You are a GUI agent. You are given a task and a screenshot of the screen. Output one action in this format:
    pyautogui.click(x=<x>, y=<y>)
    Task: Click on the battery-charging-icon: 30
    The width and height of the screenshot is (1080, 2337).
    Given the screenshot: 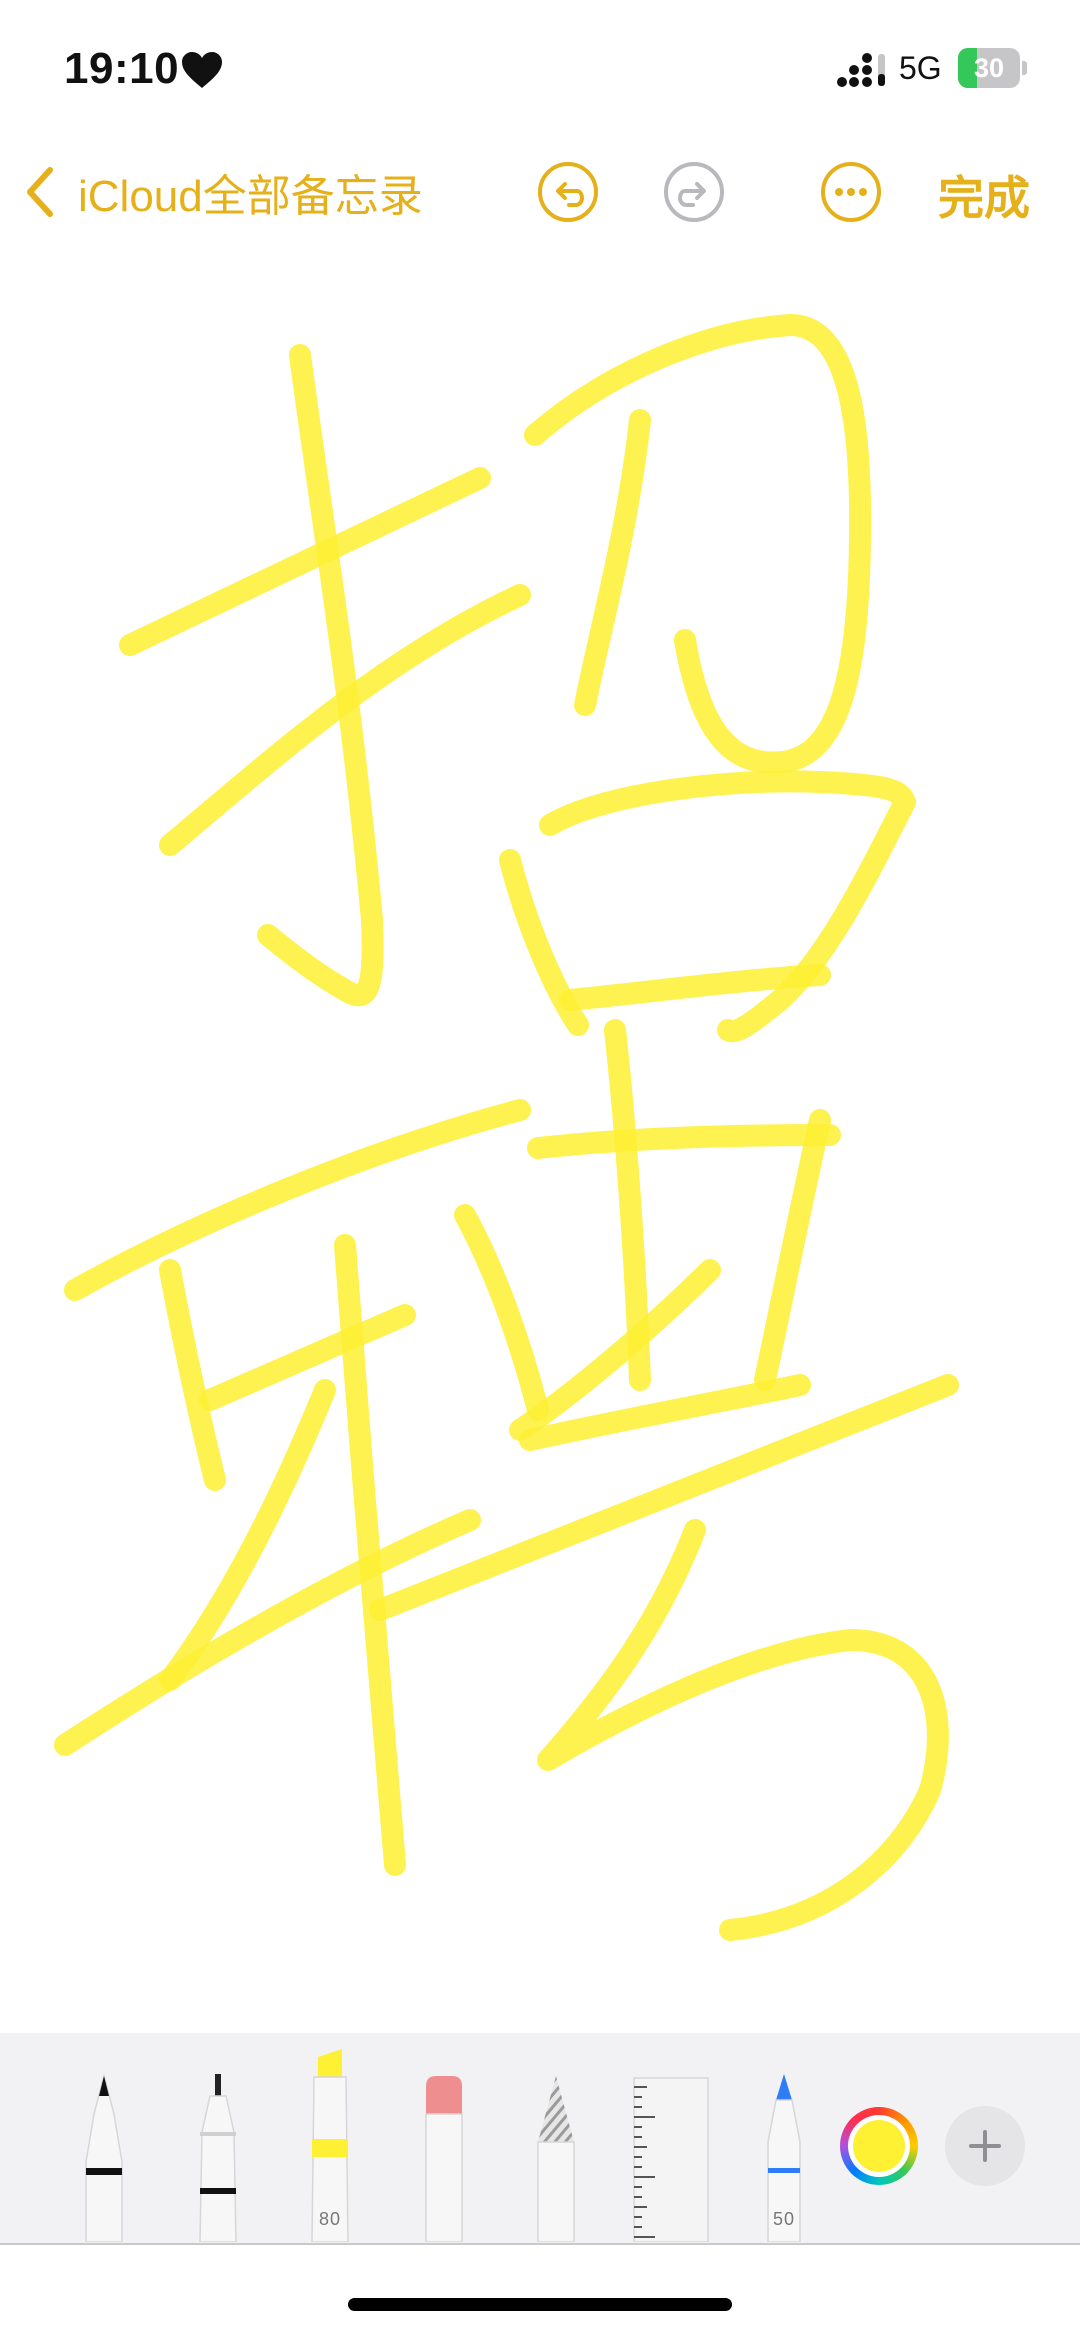 What is the action you would take?
    pyautogui.click(x=993, y=68)
    